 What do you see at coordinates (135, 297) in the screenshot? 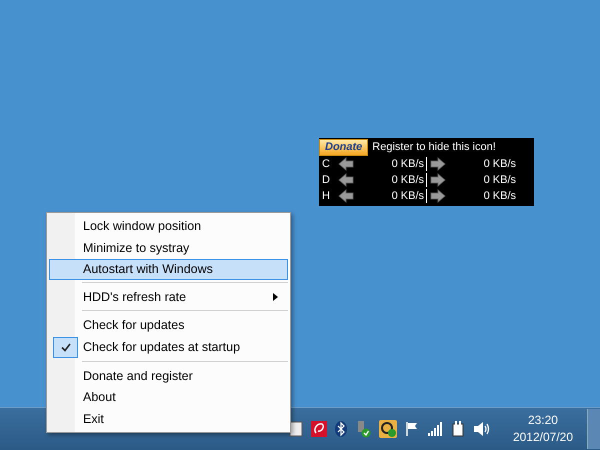
I see `menu-item-label: HDD's refresh rate` at bounding box center [135, 297].